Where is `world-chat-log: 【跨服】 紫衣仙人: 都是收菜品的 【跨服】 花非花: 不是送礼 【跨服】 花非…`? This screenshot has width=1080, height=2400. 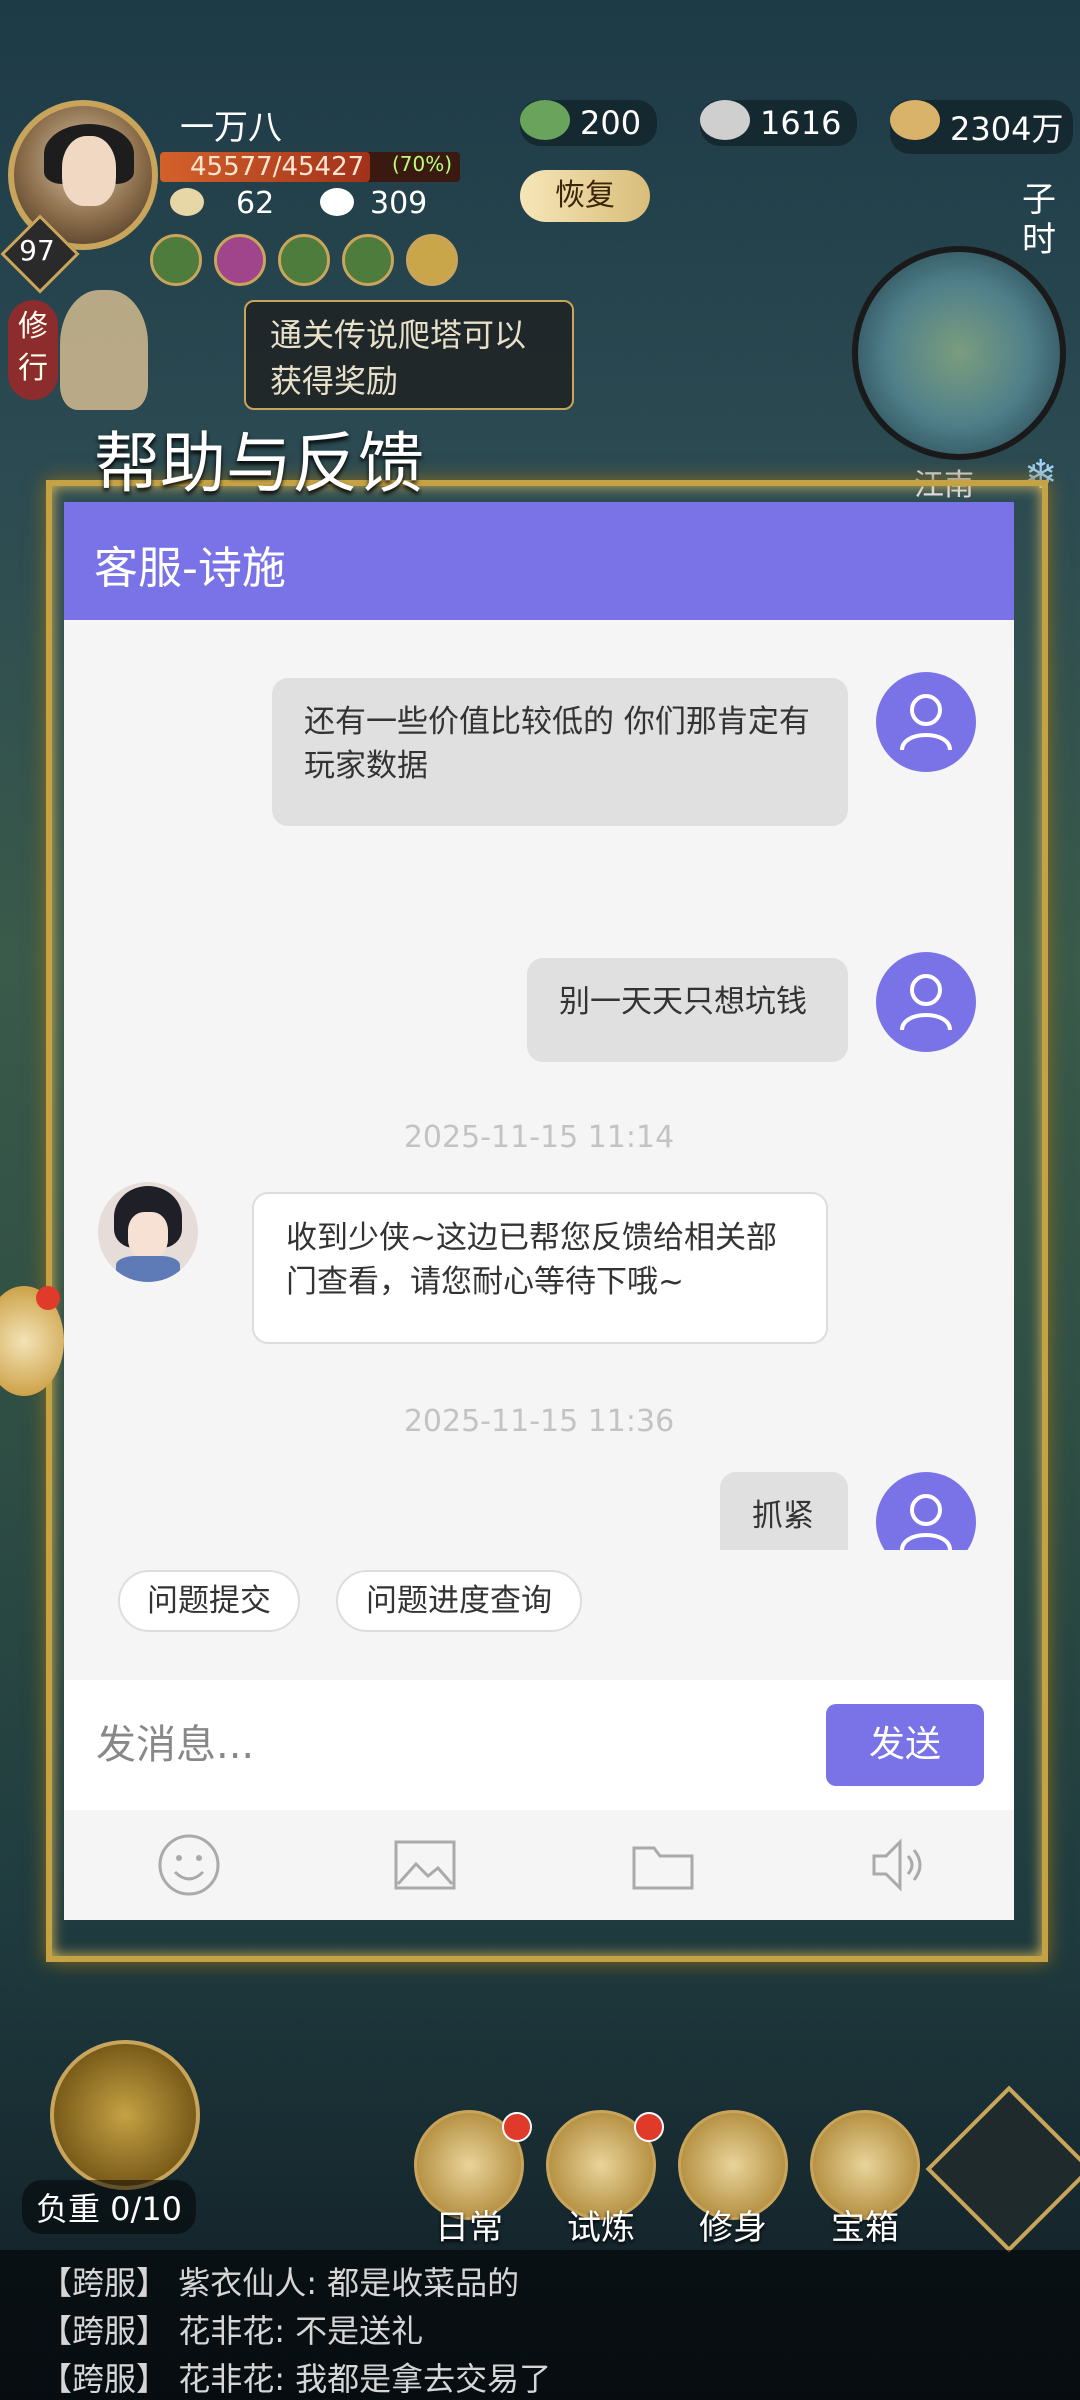
world-chat-log: 【跨服】 紫衣仙人: 都是收菜品的 【跨服】 花非花: 不是送礼 【跨服】 花非… is located at coordinates (540, 2325).